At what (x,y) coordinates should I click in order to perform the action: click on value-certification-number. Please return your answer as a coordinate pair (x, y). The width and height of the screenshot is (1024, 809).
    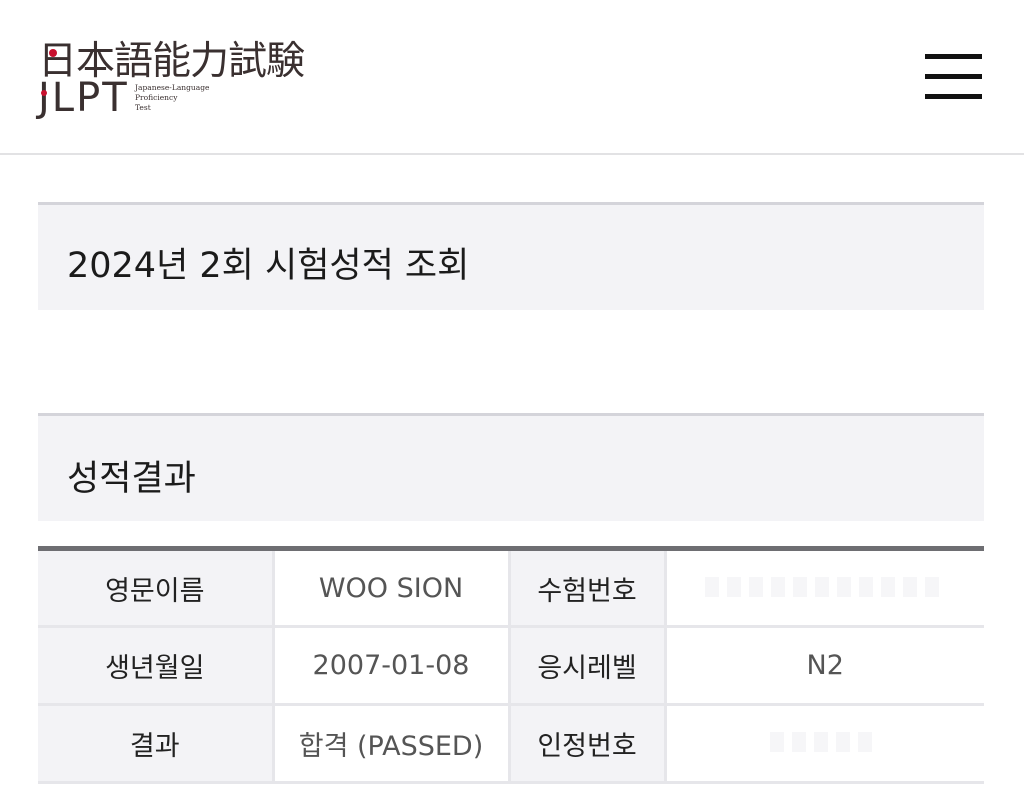
    Looking at the image, I should click on (824, 744).